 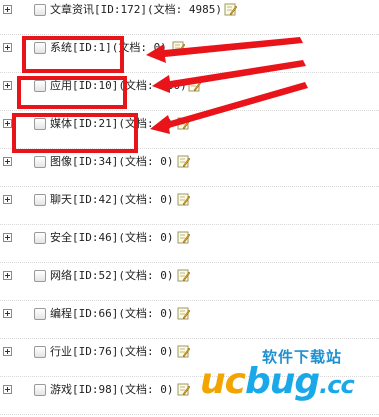 I want to click on tree-row-34: 图像[ID:34](文档: 0), so click(x=189, y=168).